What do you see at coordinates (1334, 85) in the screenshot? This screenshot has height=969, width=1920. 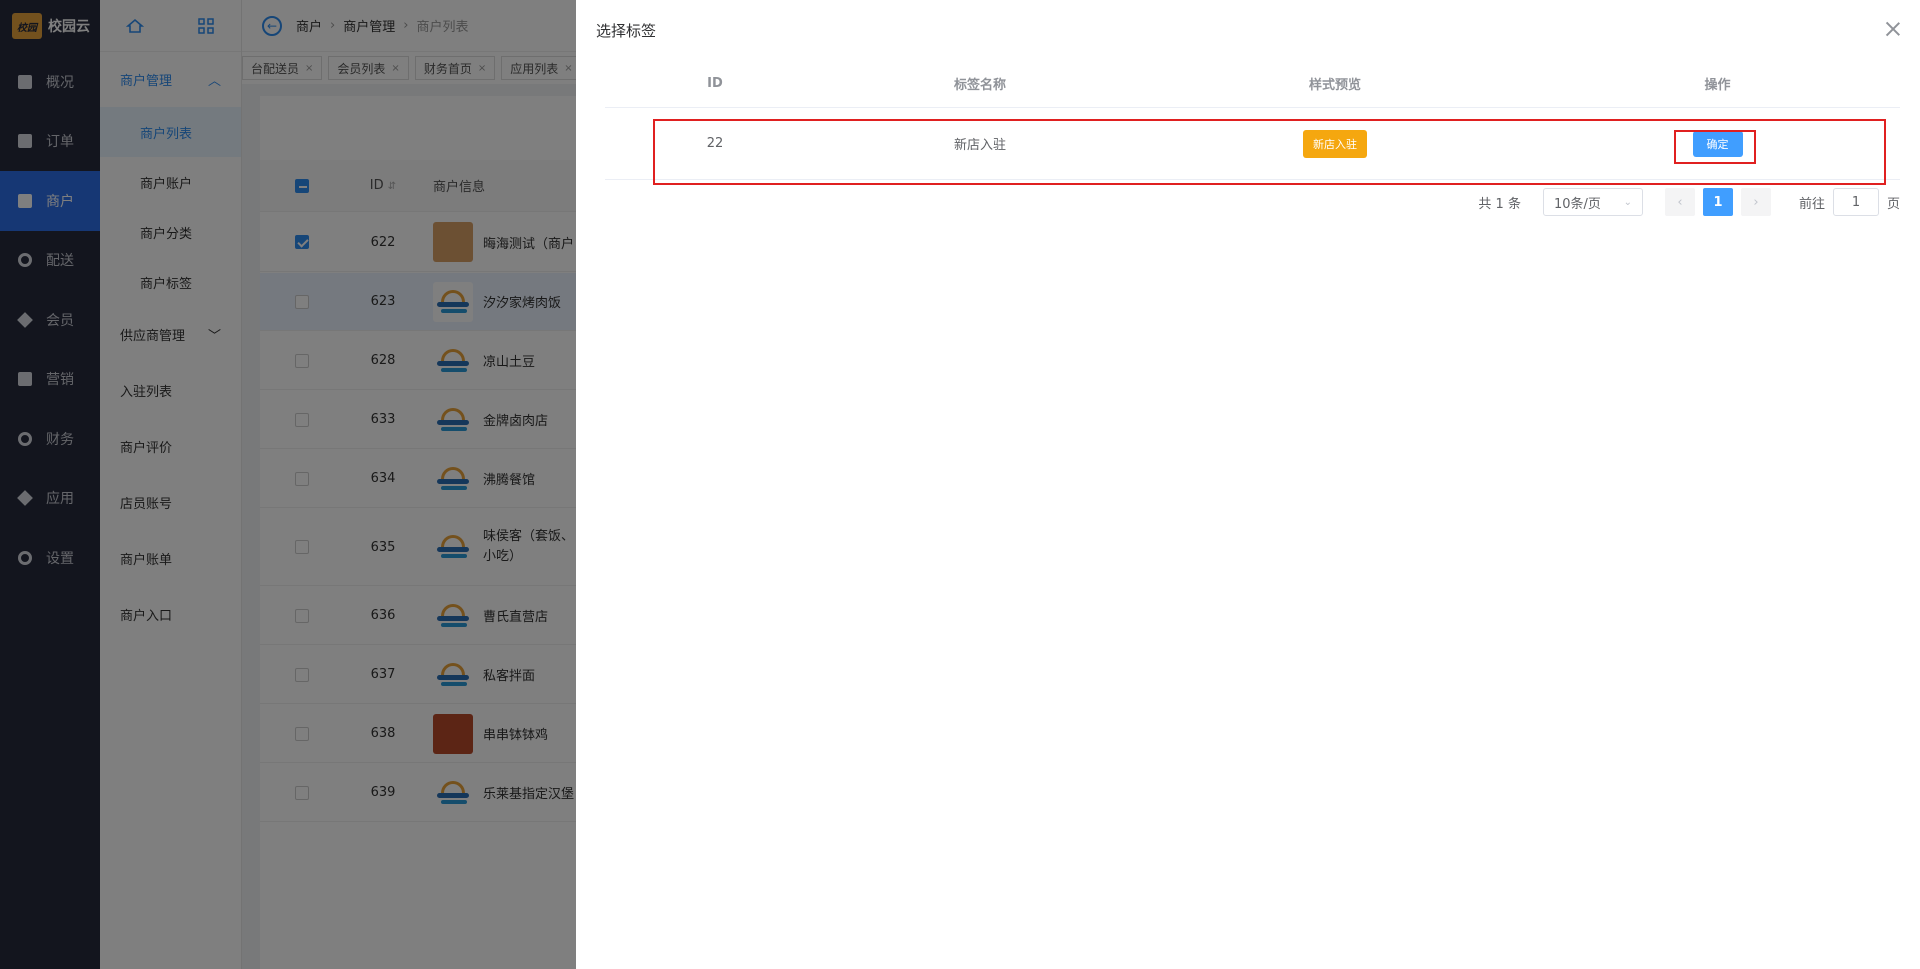 I see `column-header-style-preview: 样式预览` at bounding box center [1334, 85].